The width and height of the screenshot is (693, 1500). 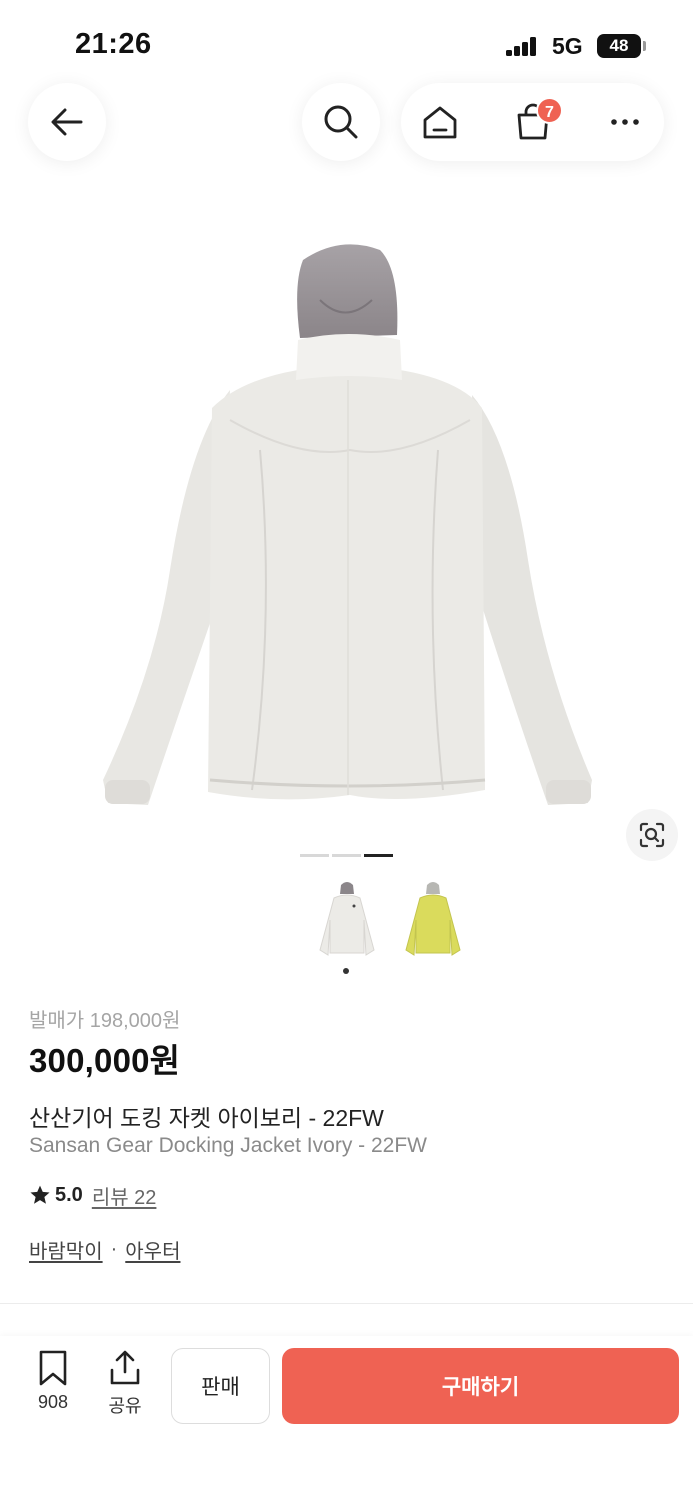 What do you see at coordinates (104, 1249) in the screenshot?
I see `category-row: 바람막이 · 아우터` at bounding box center [104, 1249].